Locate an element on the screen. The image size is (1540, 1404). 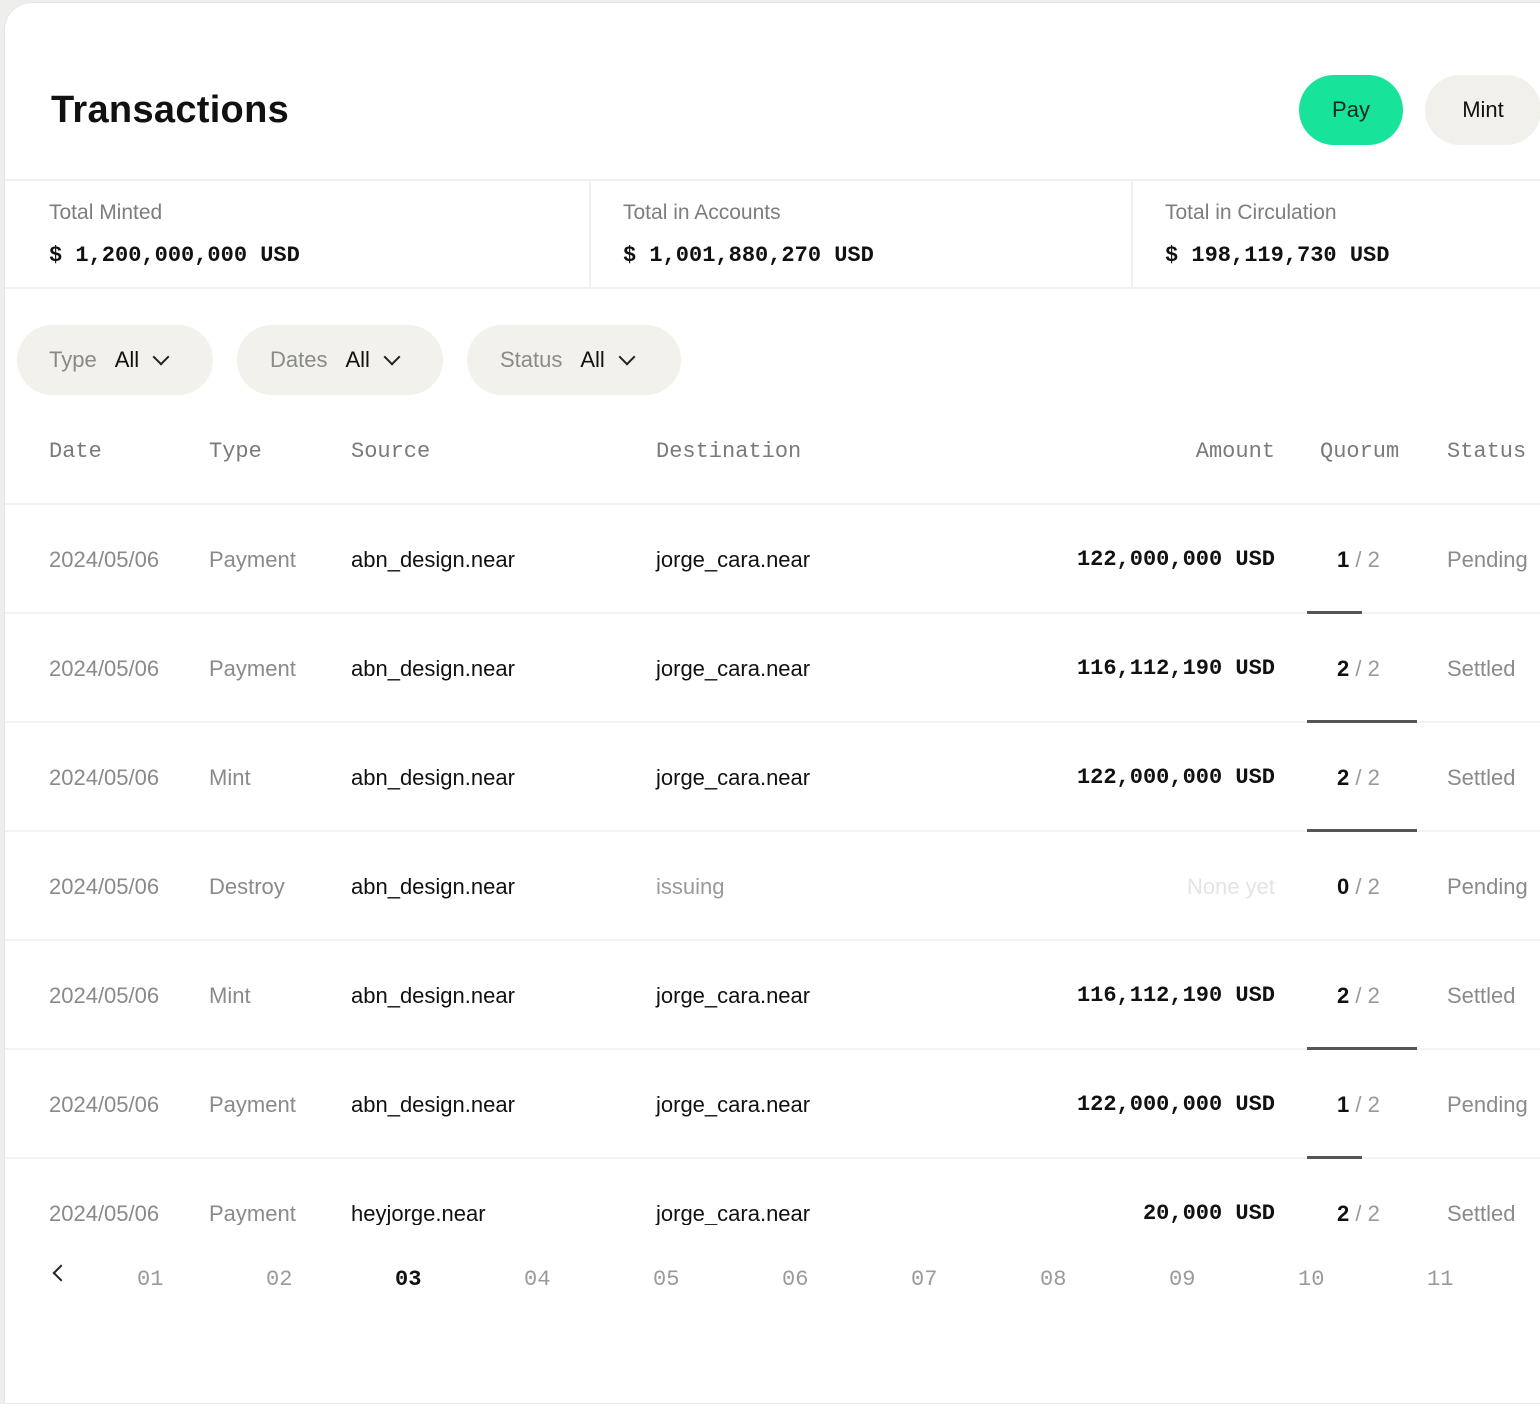
page-number: 11 is located at coordinates (1440, 1279).